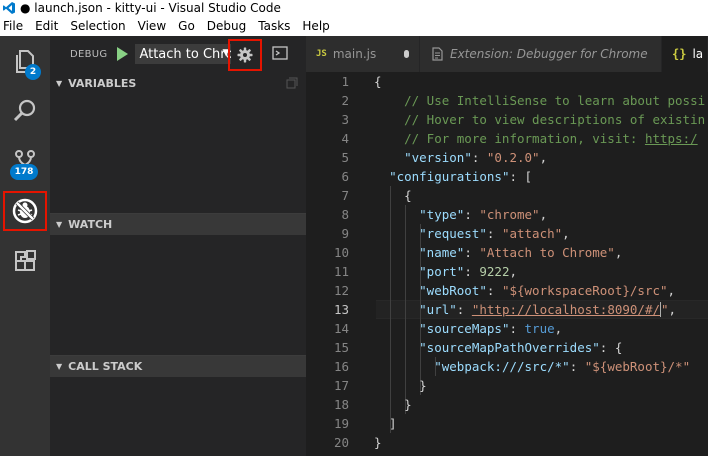 The image size is (708, 456). I want to click on menu-tasks: Tasks, so click(274, 26).